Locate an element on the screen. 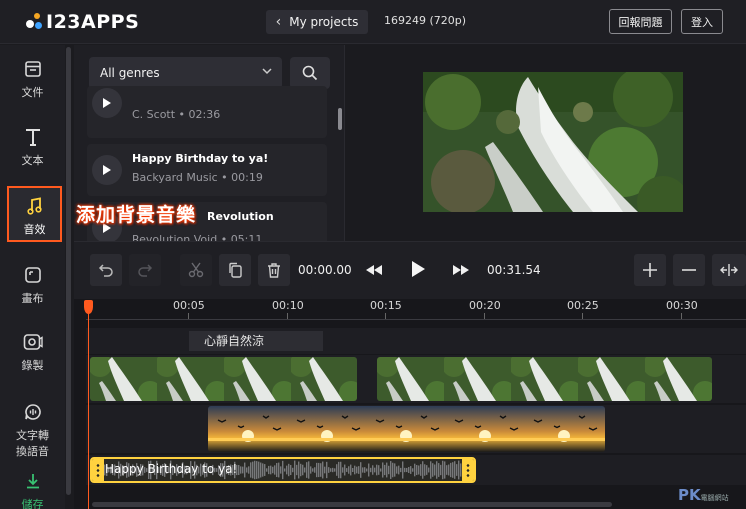 The image size is (746, 509). list-item: C. Scott • 02:36 is located at coordinates (207, 112).